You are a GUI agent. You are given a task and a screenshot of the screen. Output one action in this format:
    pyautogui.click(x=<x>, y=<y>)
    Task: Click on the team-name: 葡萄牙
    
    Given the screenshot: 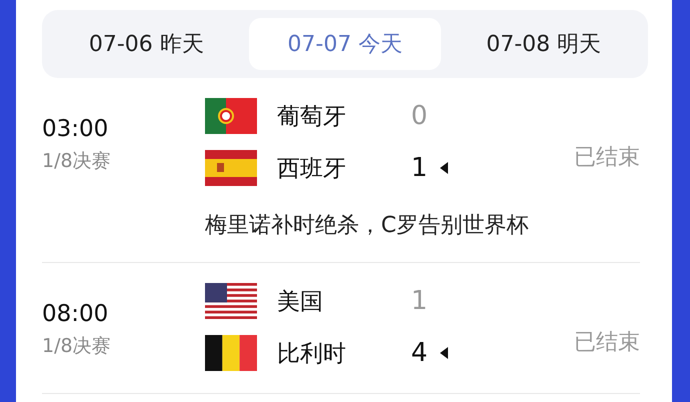 What is the action you would take?
    pyautogui.click(x=312, y=117)
    